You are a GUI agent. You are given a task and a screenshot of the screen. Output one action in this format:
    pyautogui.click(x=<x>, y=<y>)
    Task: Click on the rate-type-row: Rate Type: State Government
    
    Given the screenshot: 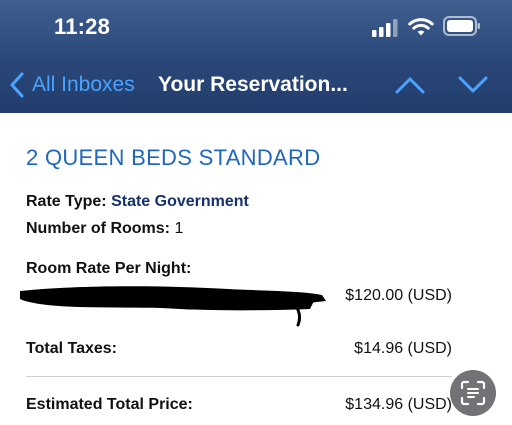 What is the action you would take?
    pyautogui.click(x=137, y=202)
    